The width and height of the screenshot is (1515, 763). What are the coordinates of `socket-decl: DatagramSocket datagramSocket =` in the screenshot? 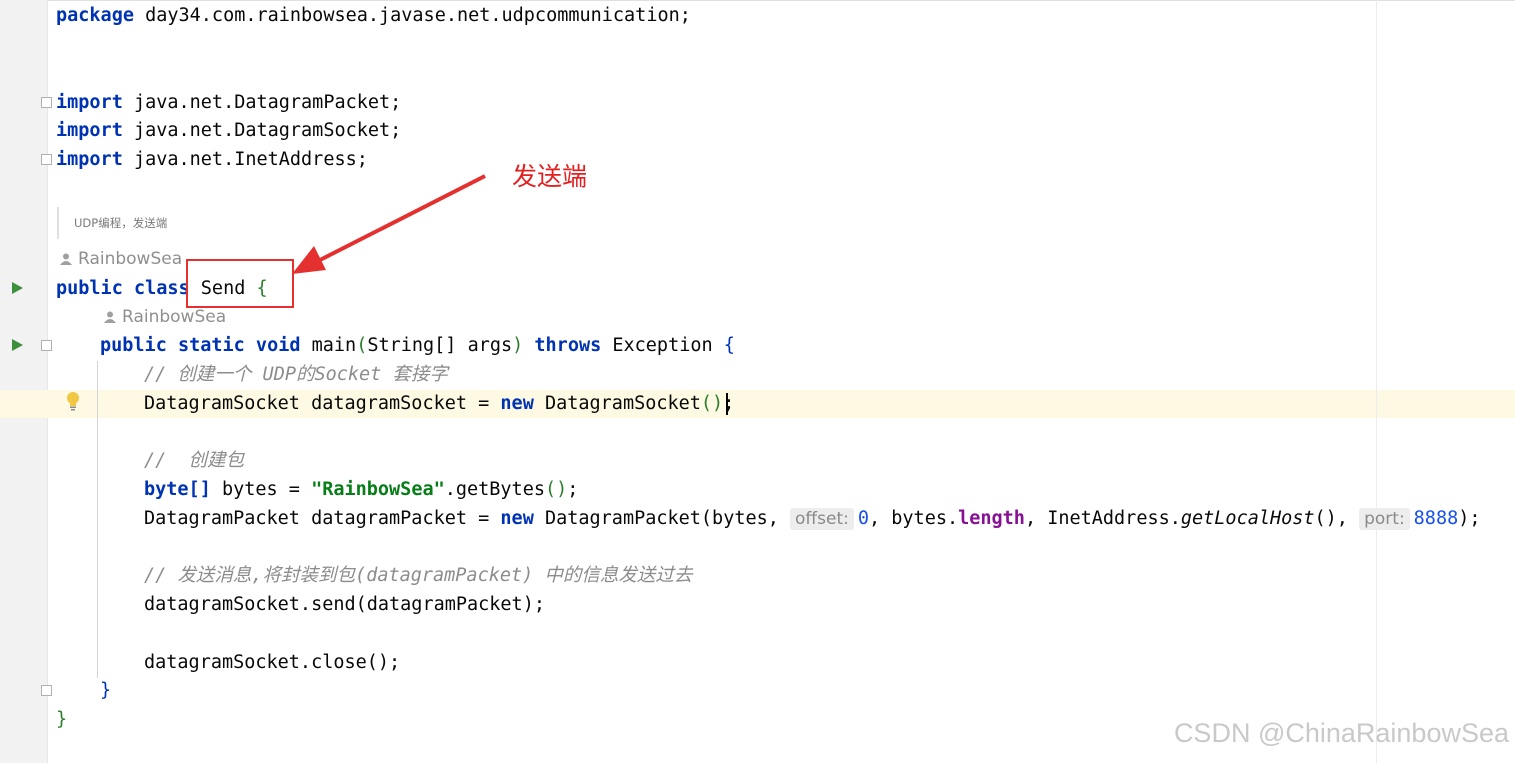 It's located at (322, 403).